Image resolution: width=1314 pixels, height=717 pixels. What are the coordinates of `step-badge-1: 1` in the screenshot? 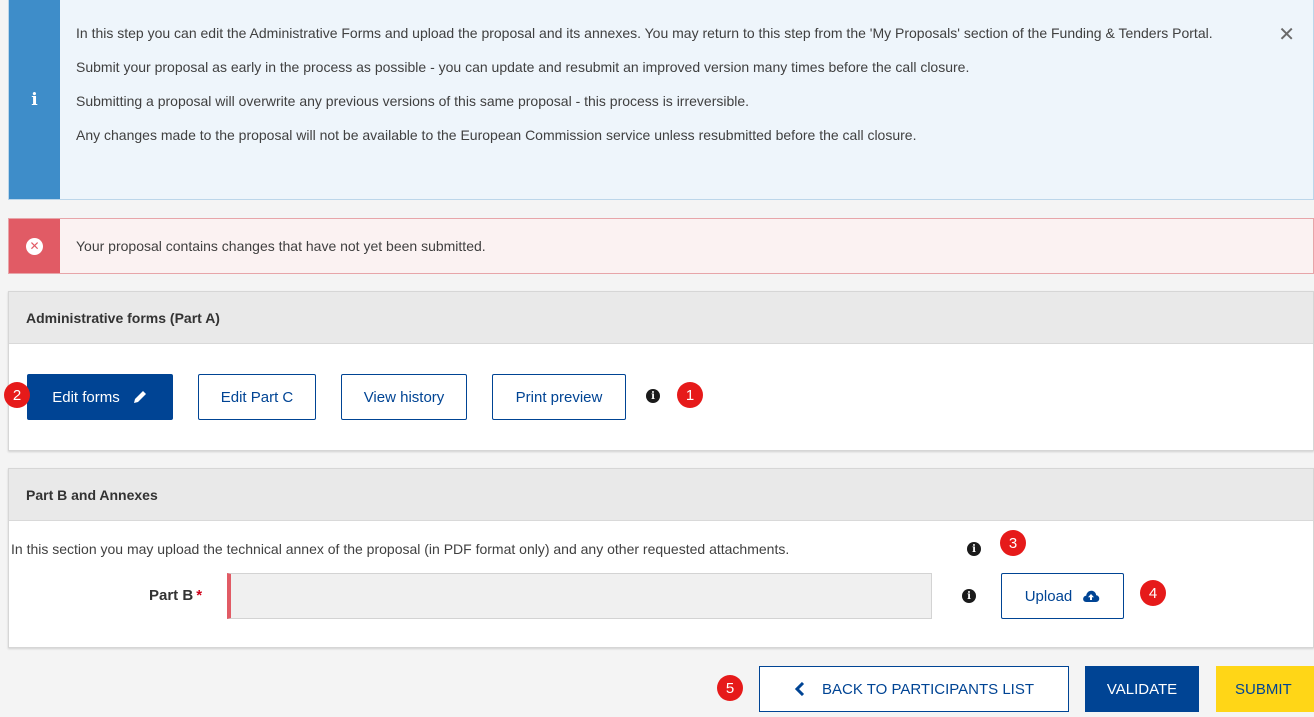 It's located at (690, 395).